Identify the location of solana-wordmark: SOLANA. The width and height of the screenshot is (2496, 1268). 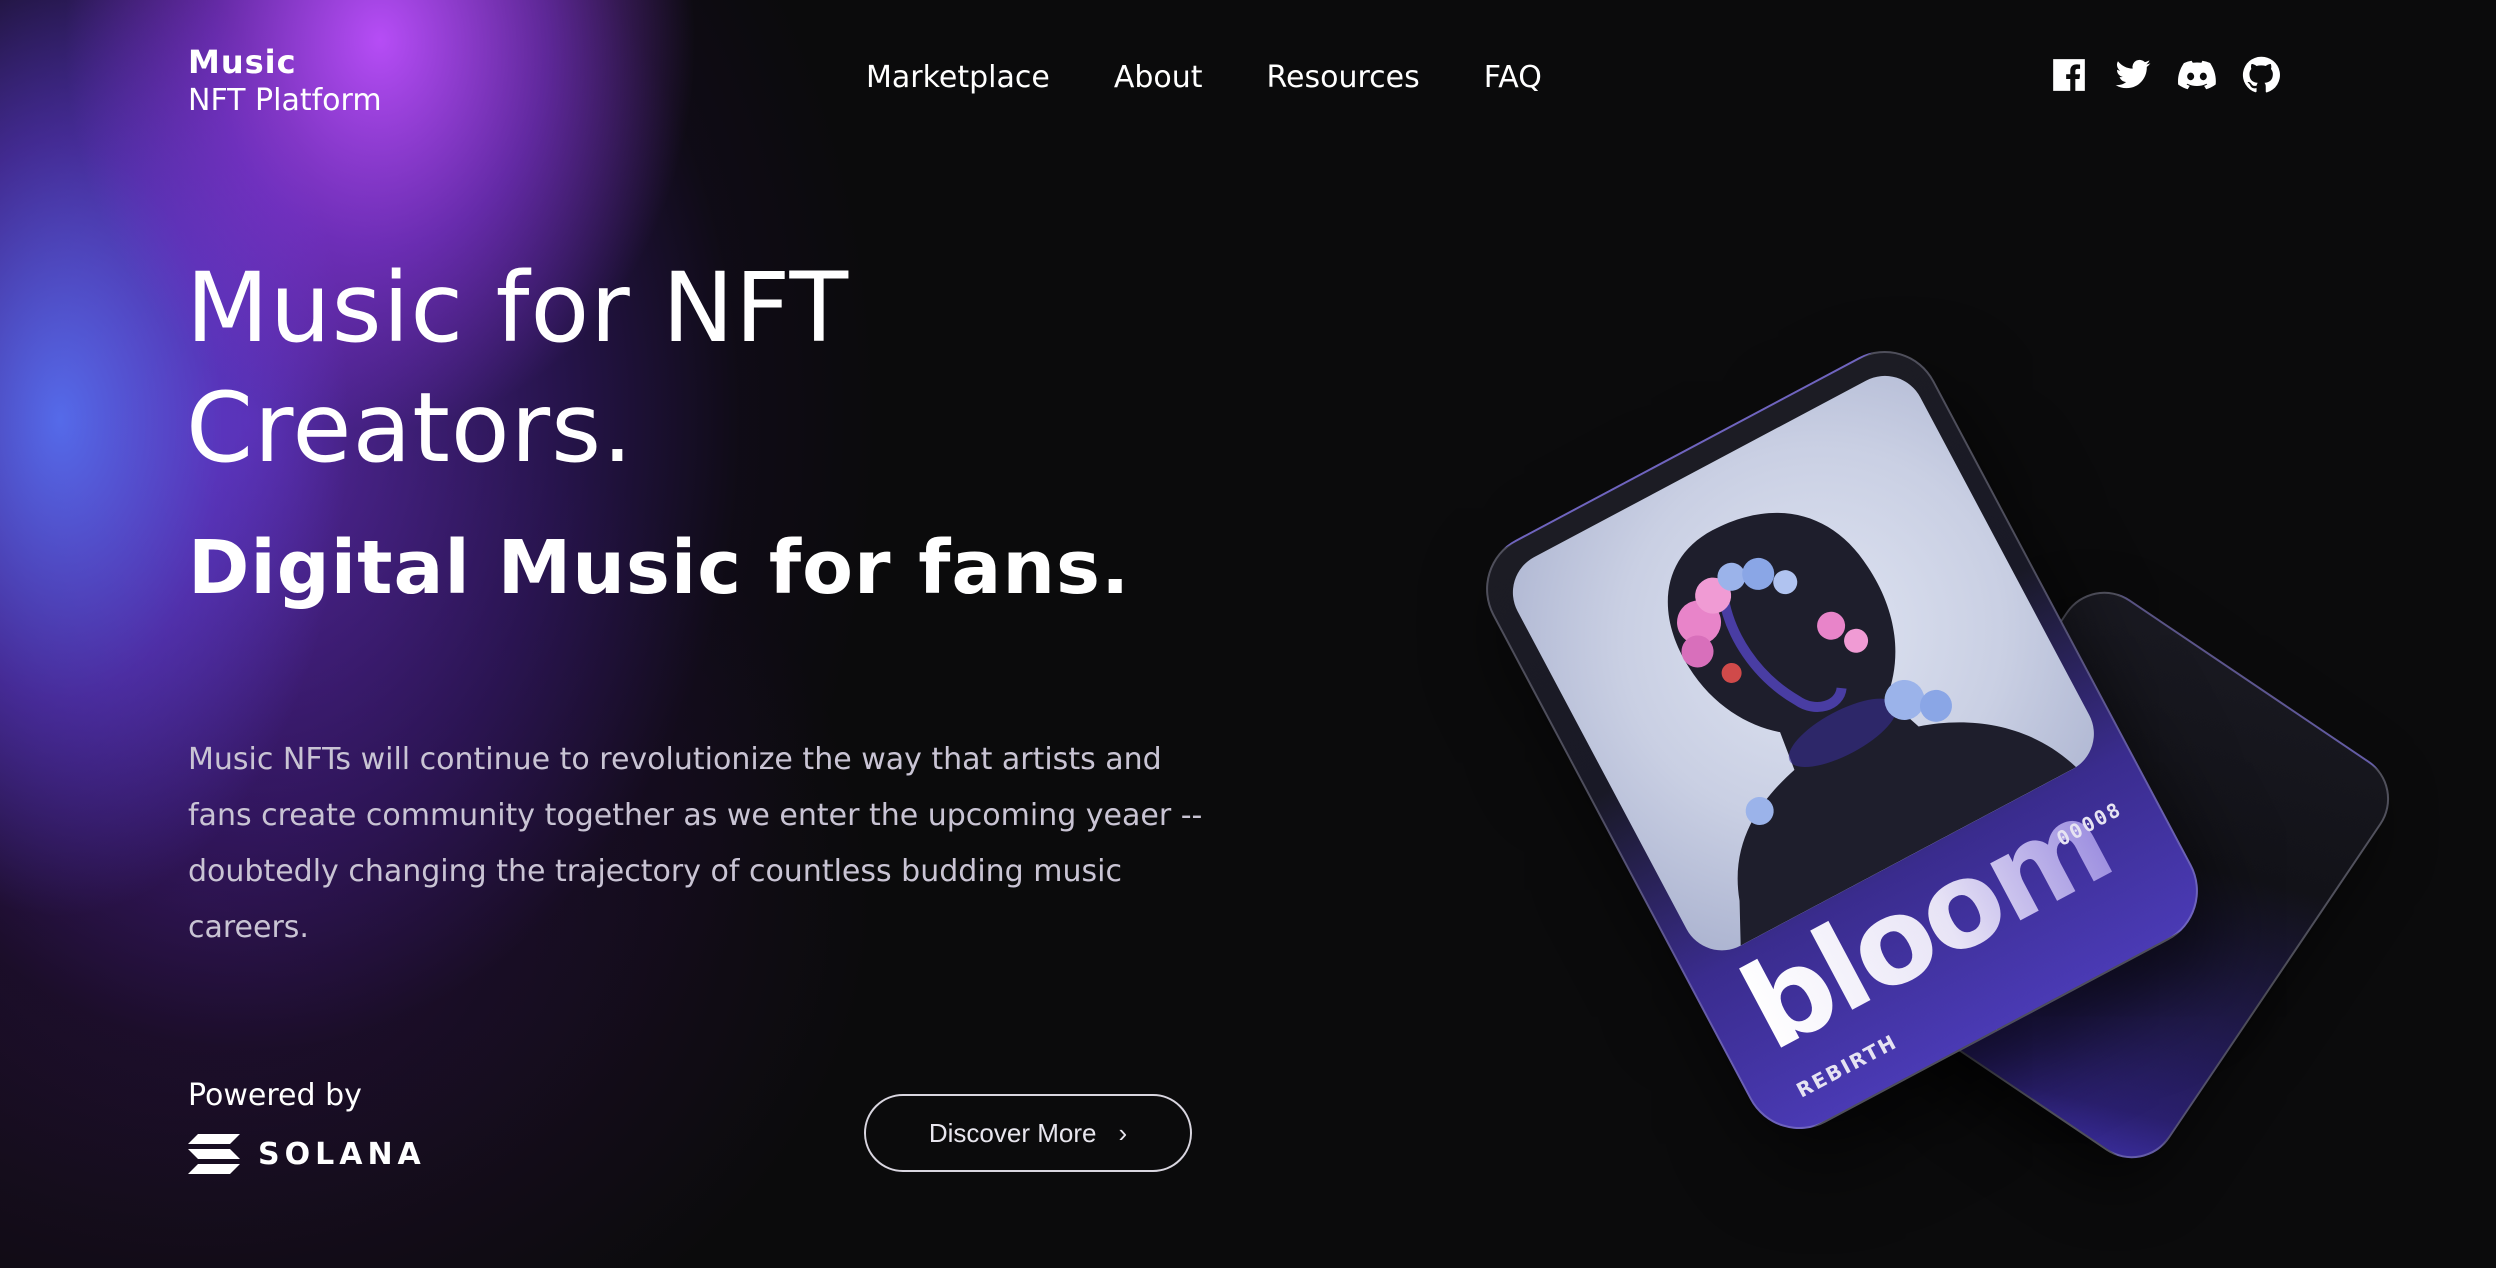
(342, 1154).